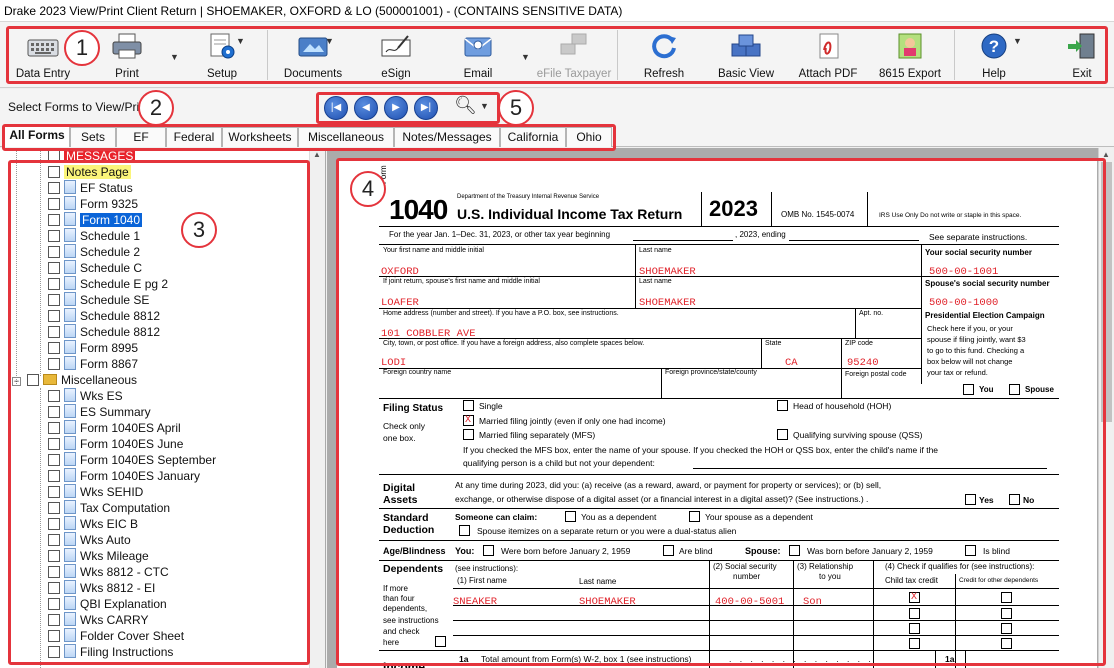  What do you see at coordinates (1006, 613) in the screenshot?
I see `dep2-odc-checkbox` at bounding box center [1006, 613].